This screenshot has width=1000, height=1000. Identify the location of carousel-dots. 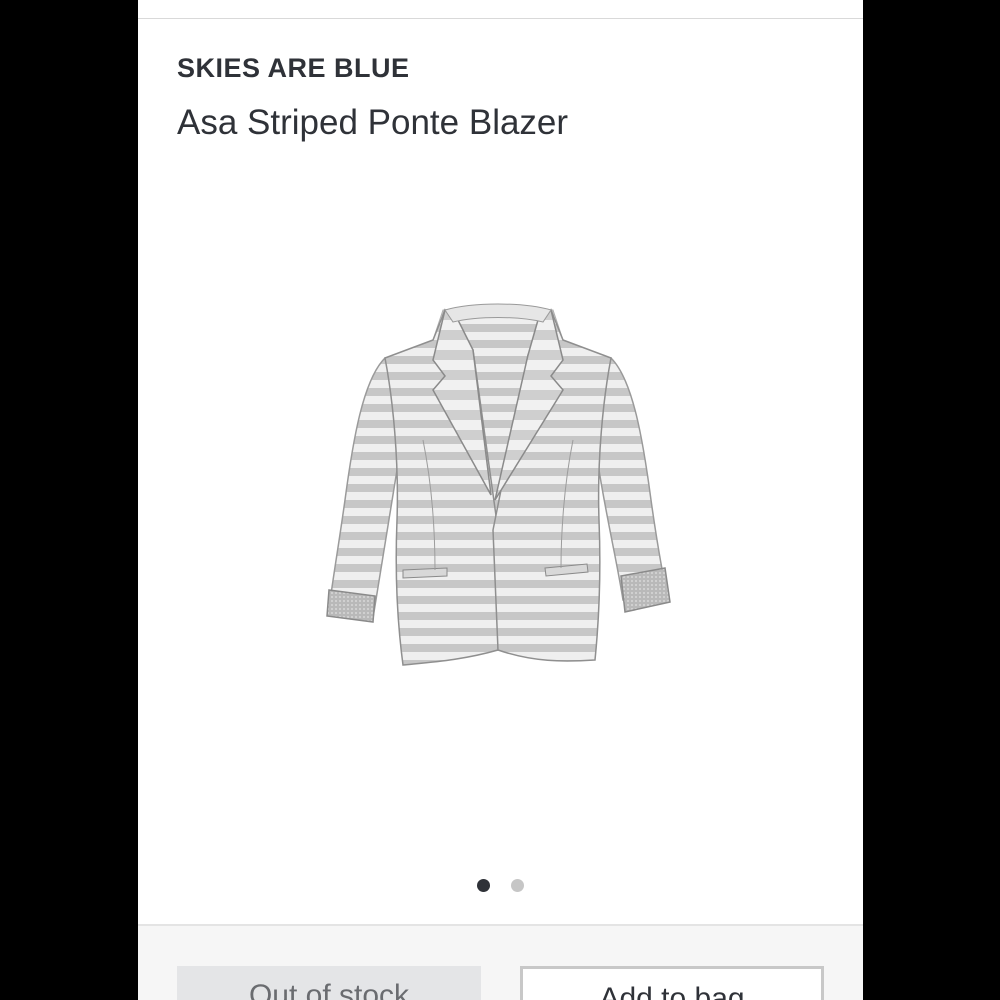
(500, 885).